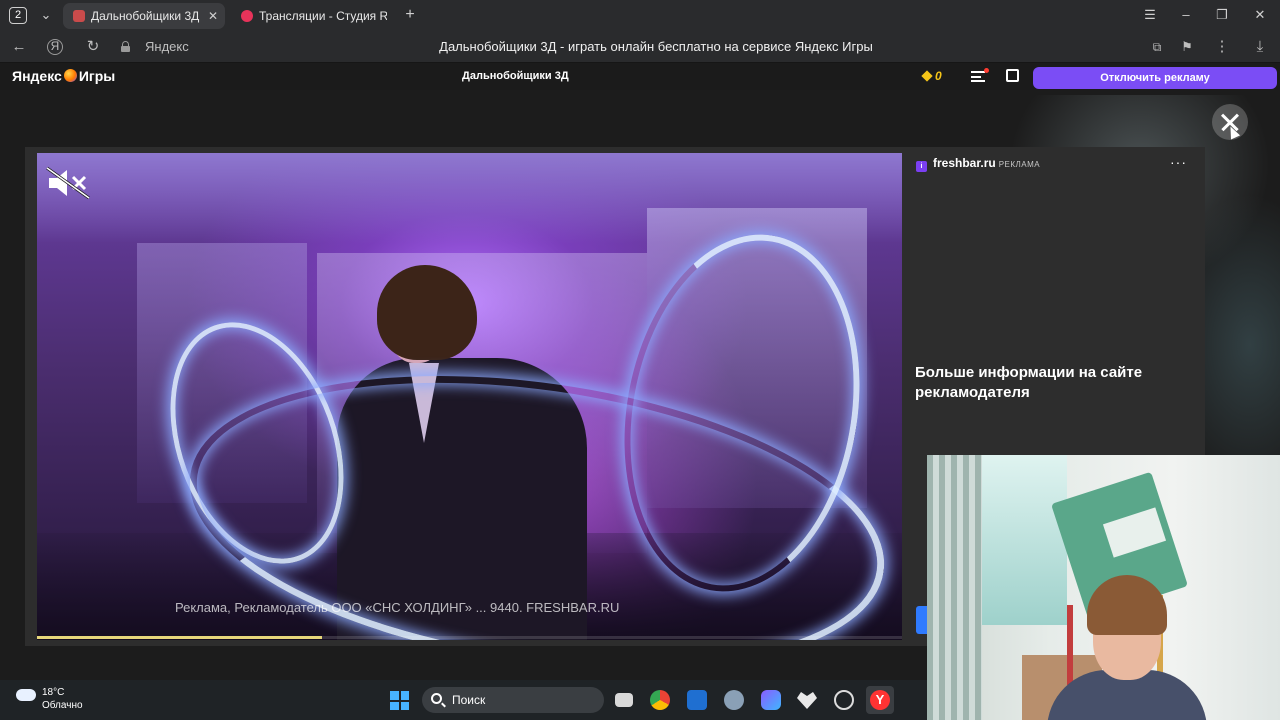 The height and width of the screenshot is (720, 1280). What do you see at coordinates (79, 16) in the screenshot?
I see `game-favicon-icon` at bounding box center [79, 16].